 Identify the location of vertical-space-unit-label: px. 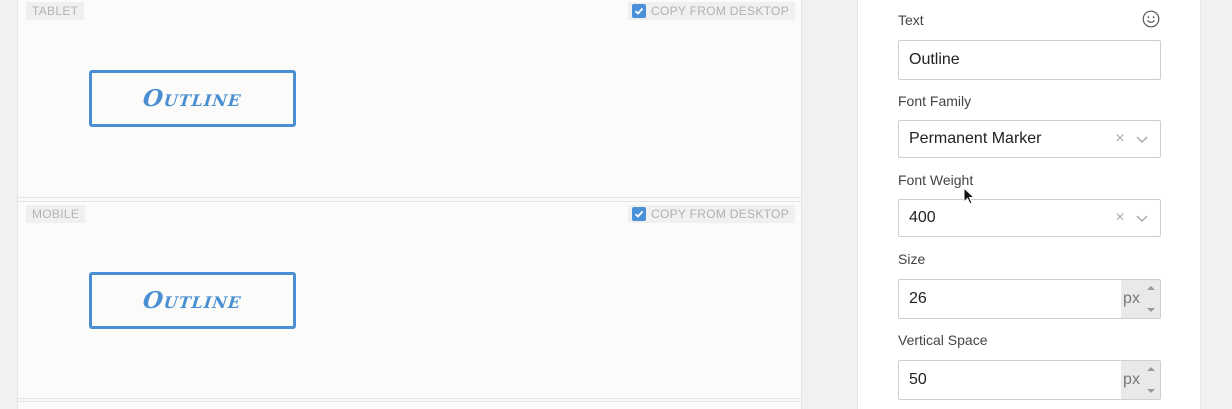
(1131, 379).